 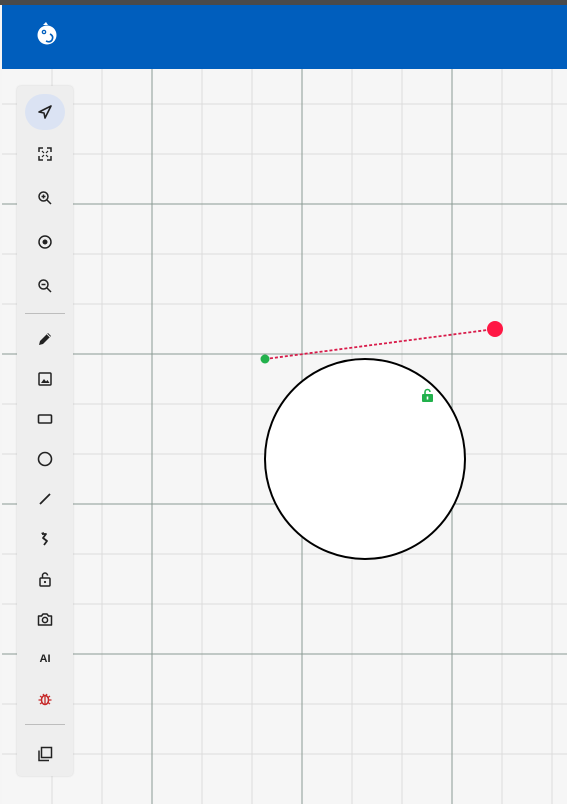 I want to click on cursor-arrow-icon, so click(x=45, y=112).